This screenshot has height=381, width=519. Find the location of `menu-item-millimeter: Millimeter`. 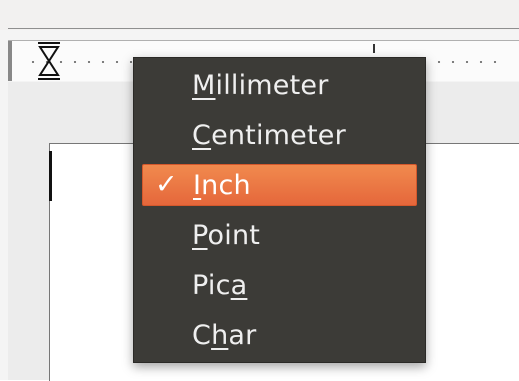

menu-item-millimeter: Millimeter is located at coordinates (279, 85).